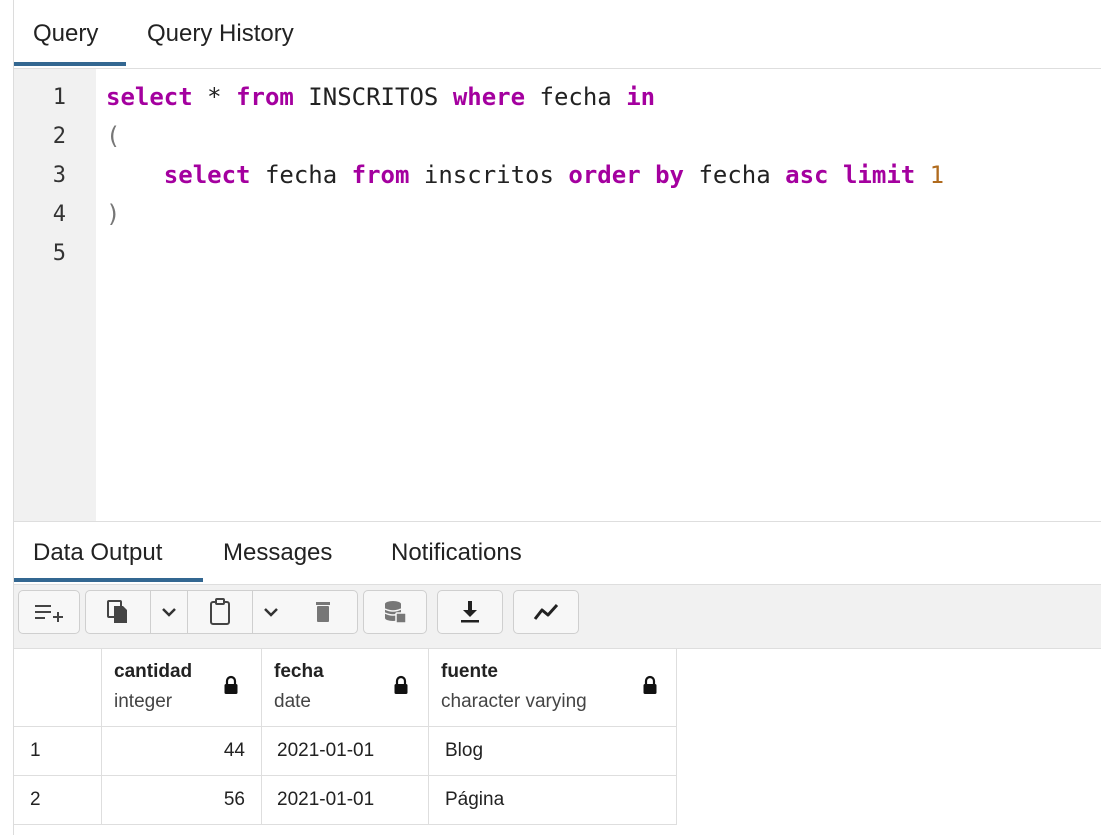 This screenshot has height=835, width=1101. Describe the element at coordinates (557, 553) in the screenshot. I see `output-tabbar: Data Output Messages Notifications` at that location.